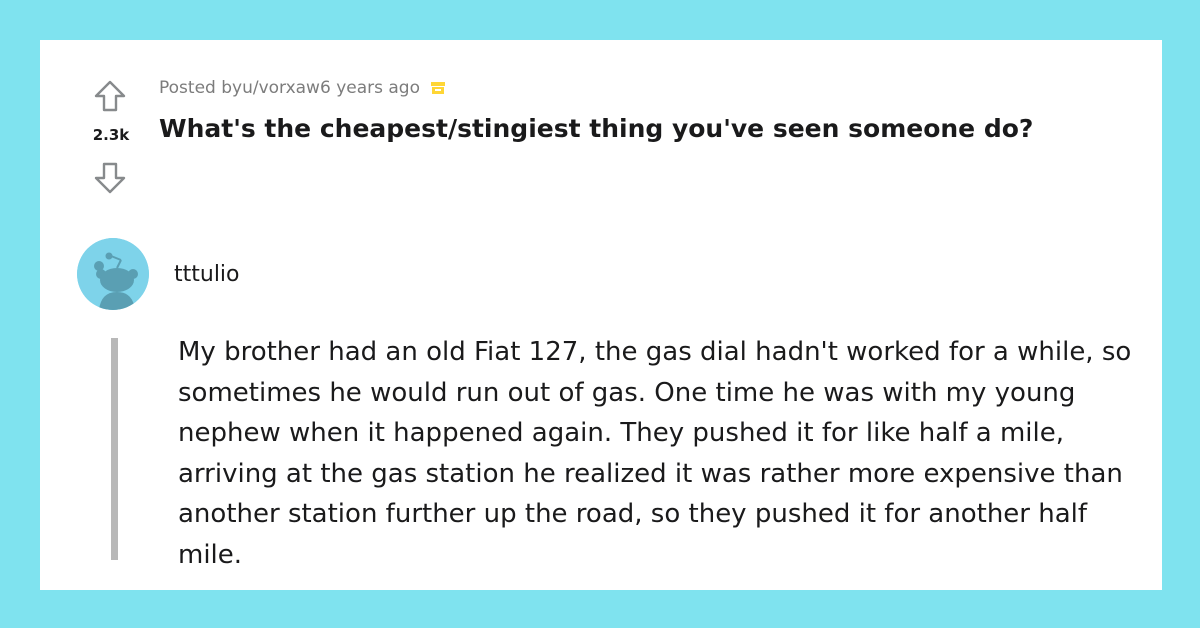 Image resolution: width=1200 pixels, height=628 pixels. I want to click on upvote-arrow-icon, so click(110, 96).